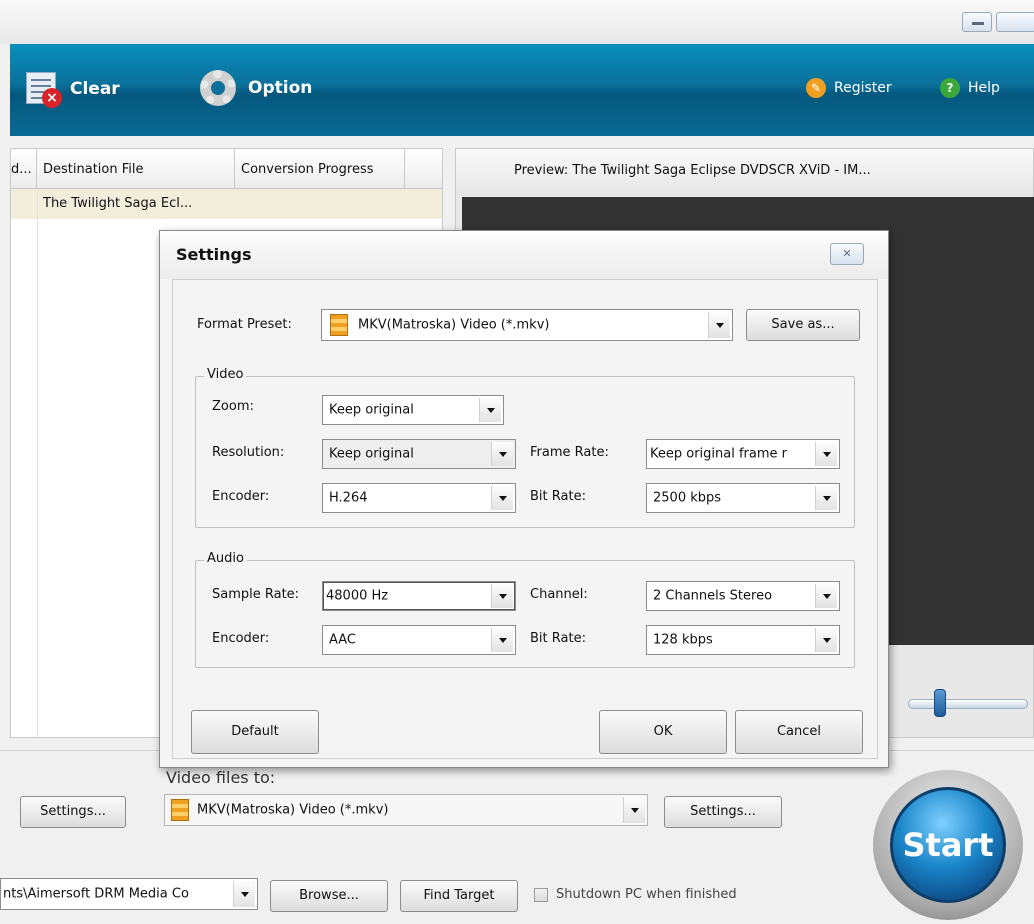 The height and width of the screenshot is (924, 1034). Describe the element at coordinates (225, 374) in the screenshot. I see `video-legend: Video` at that location.